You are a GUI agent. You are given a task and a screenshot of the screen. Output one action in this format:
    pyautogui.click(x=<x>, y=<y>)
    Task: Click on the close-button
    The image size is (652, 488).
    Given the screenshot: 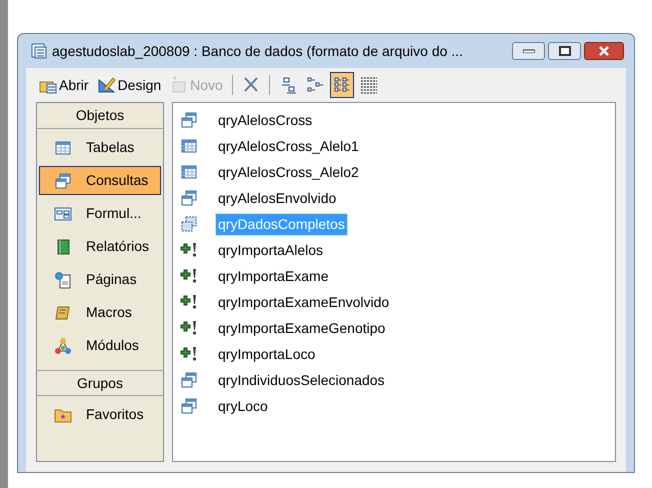 What is the action you would take?
    pyautogui.click(x=604, y=51)
    